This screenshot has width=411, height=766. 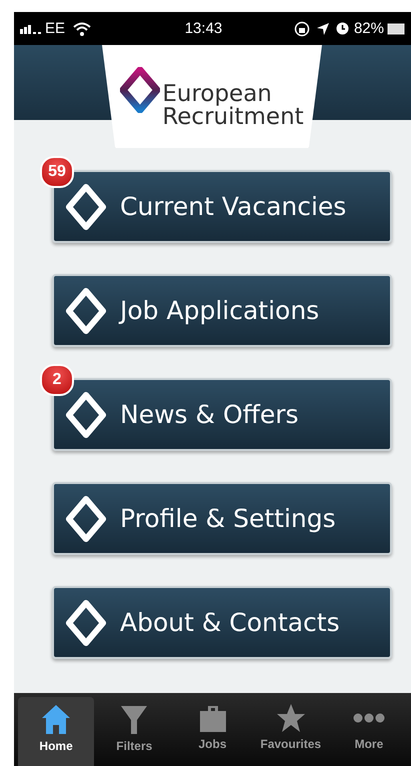 I want to click on menu-button: Job Applications, so click(x=222, y=310).